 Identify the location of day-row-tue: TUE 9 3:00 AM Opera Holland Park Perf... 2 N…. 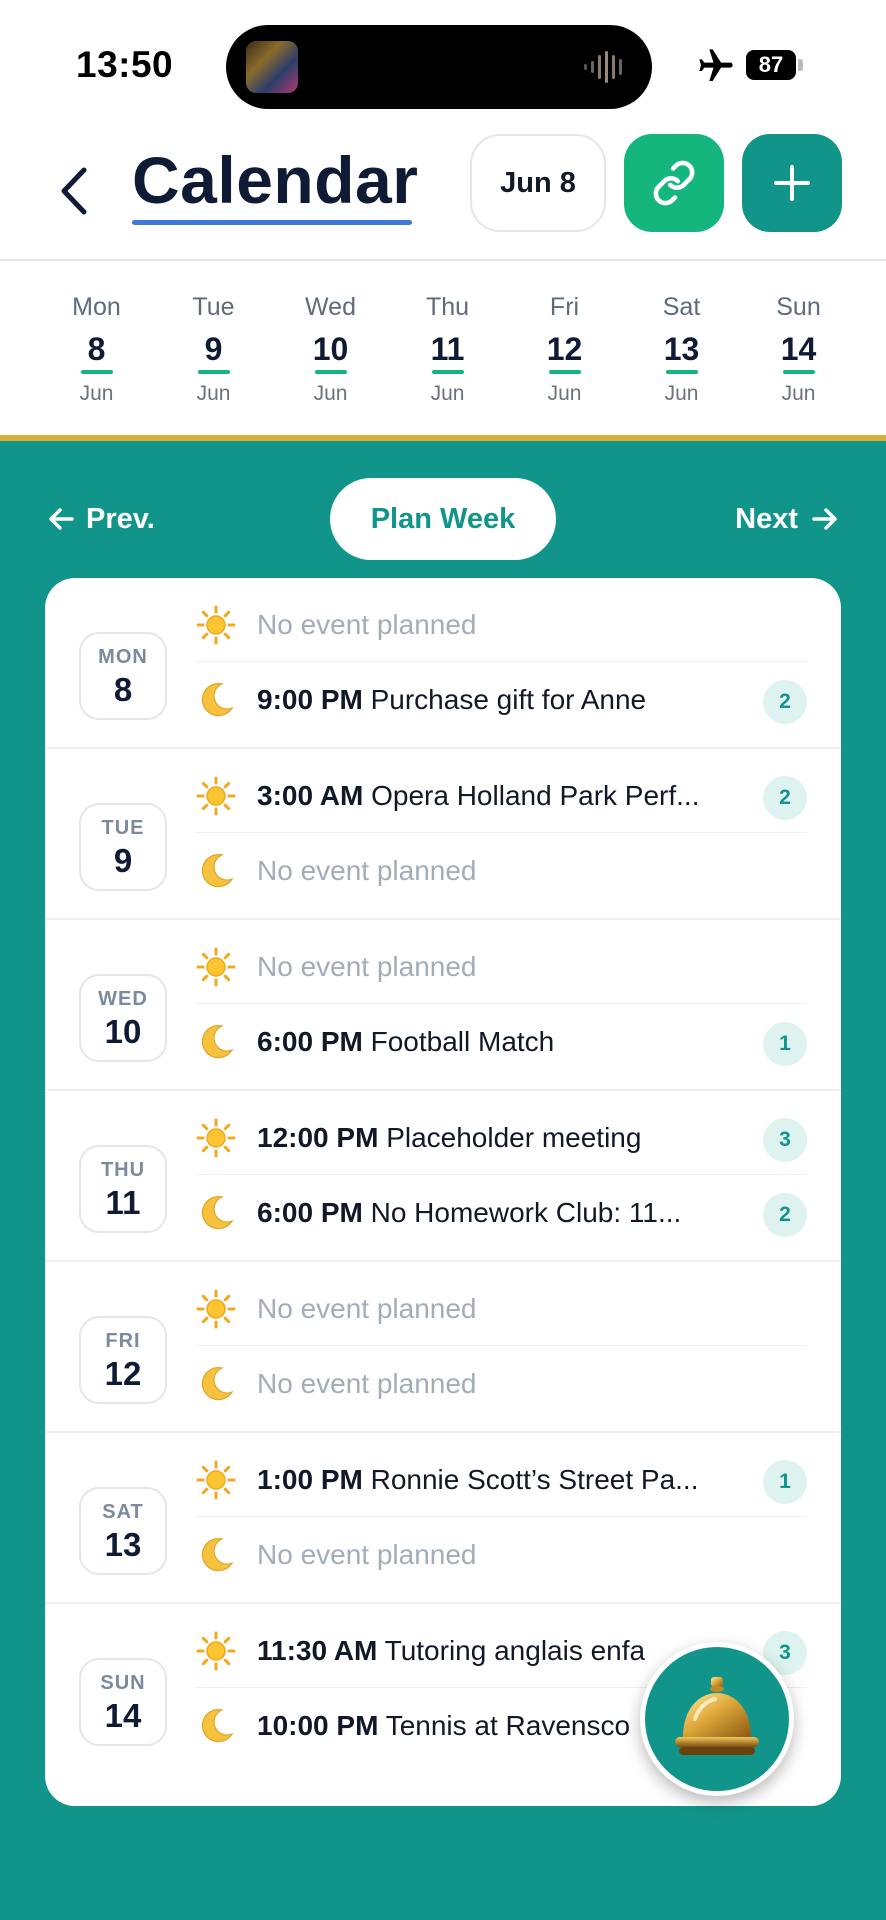
(443, 834).